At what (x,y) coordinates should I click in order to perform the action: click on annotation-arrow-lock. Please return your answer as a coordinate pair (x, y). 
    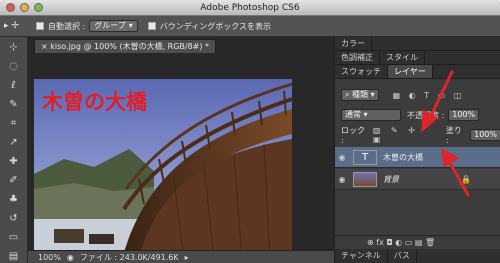
    Looking at the image, I should click on (441, 95).